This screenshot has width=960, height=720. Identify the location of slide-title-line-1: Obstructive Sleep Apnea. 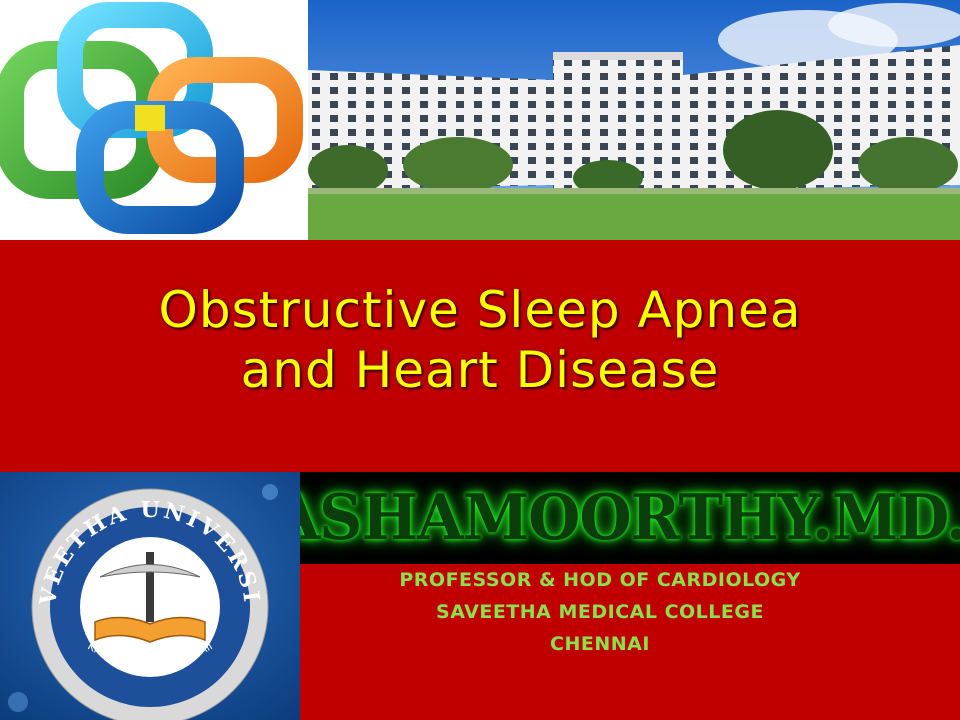
(480, 310).